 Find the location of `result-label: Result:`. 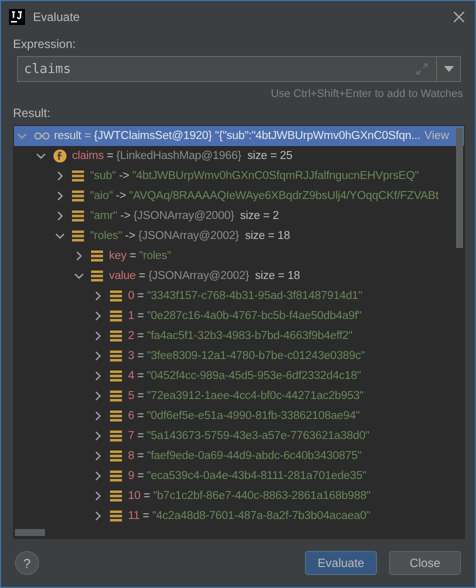

result-label: Result: is located at coordinates (32, 113).